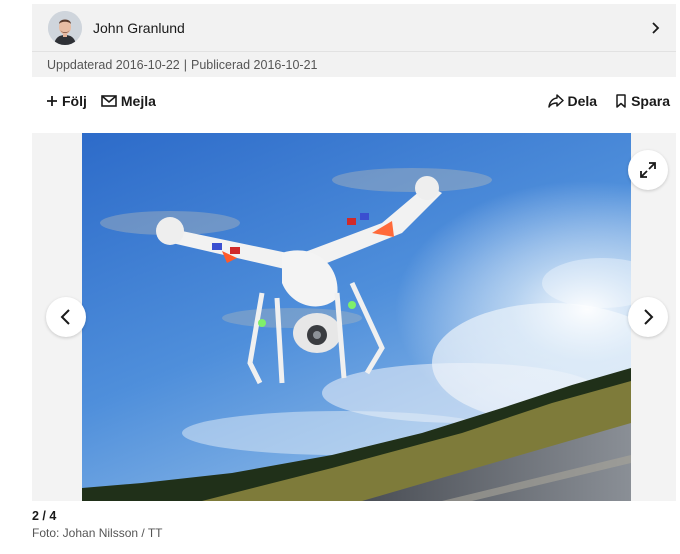  What do you see at coordinates (109, 101) in the screenshot?
I see `mail-icon` at bounding box center [109, 101].